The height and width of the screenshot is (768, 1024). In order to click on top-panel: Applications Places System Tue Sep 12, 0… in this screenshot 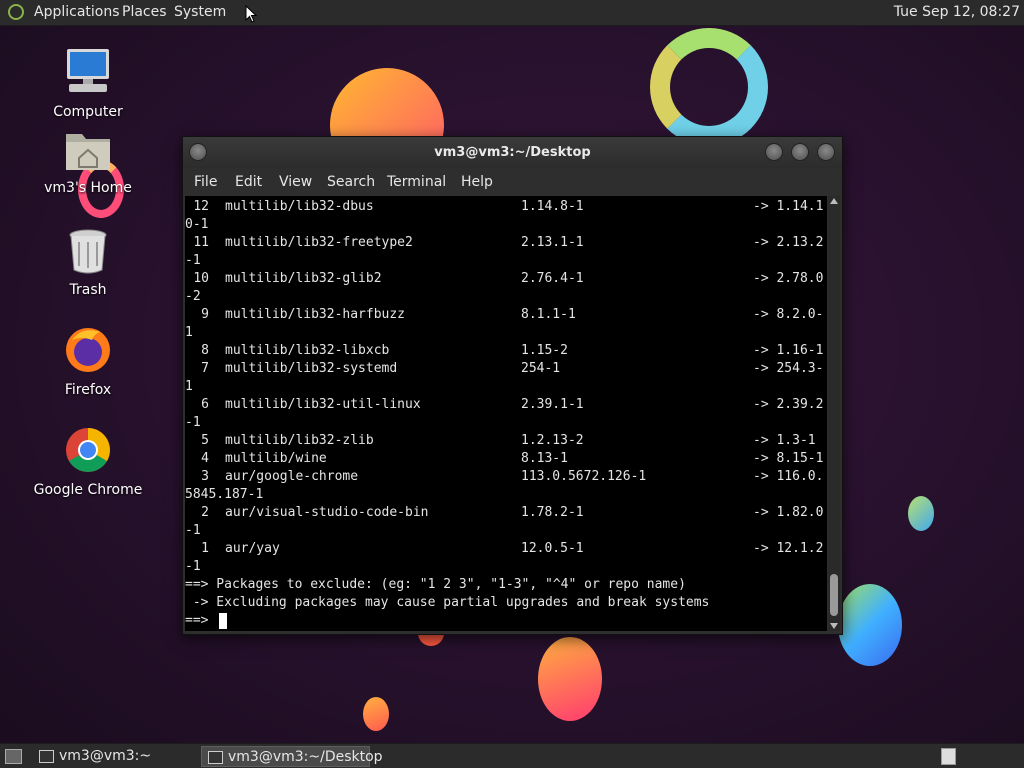, I will do `click(512, 13)`.